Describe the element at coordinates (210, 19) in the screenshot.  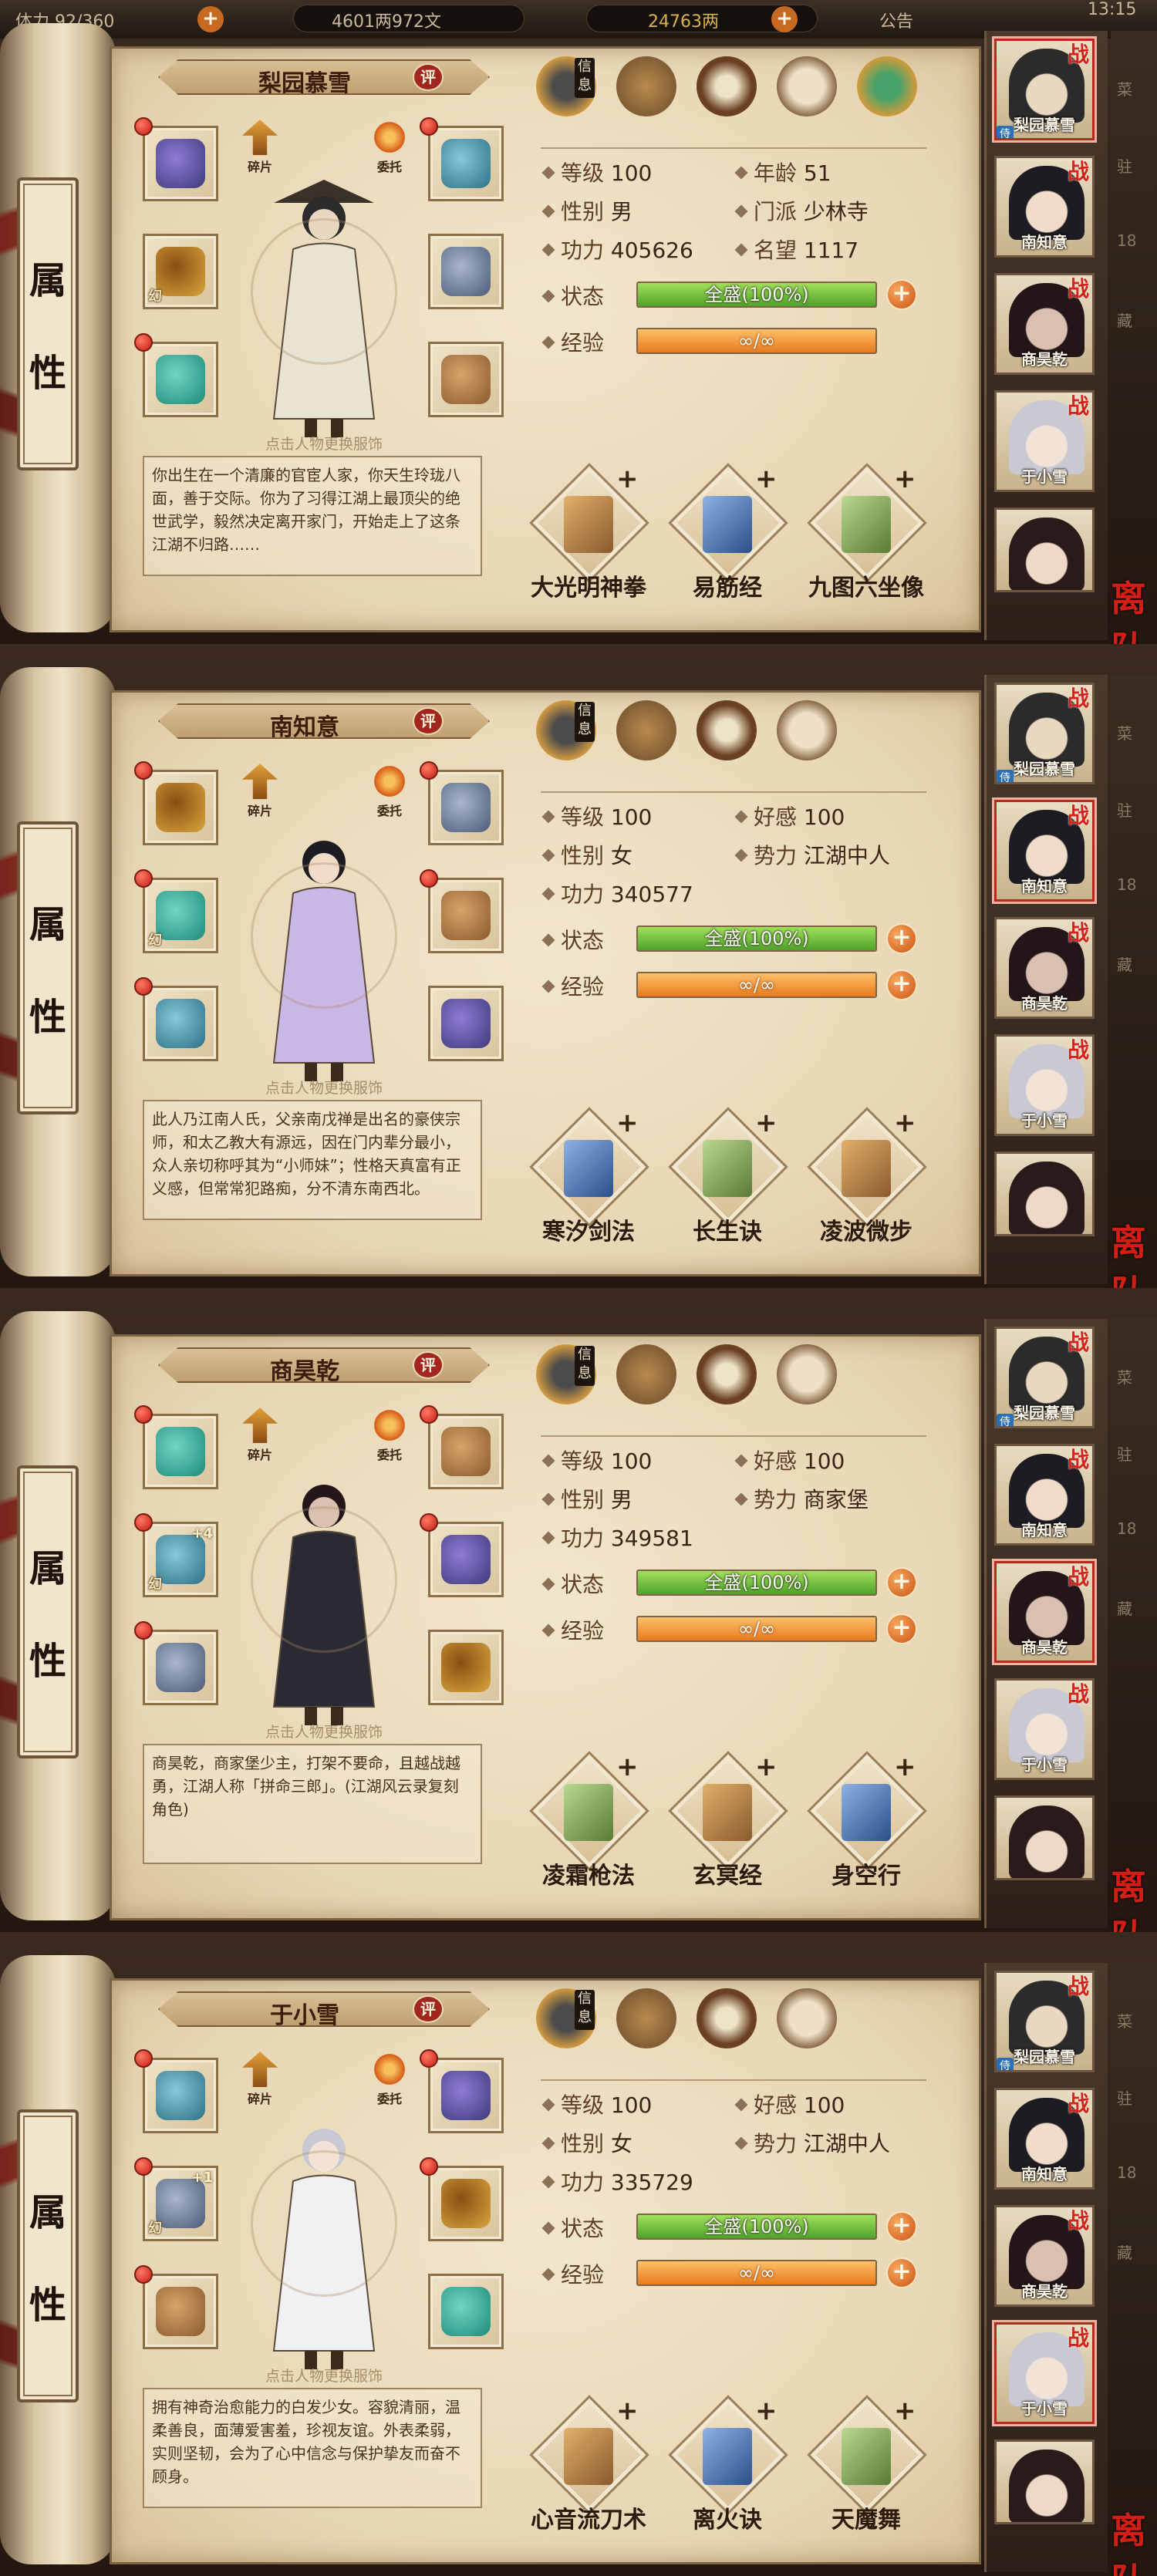
I see `add-stamina-button: +` at that location.